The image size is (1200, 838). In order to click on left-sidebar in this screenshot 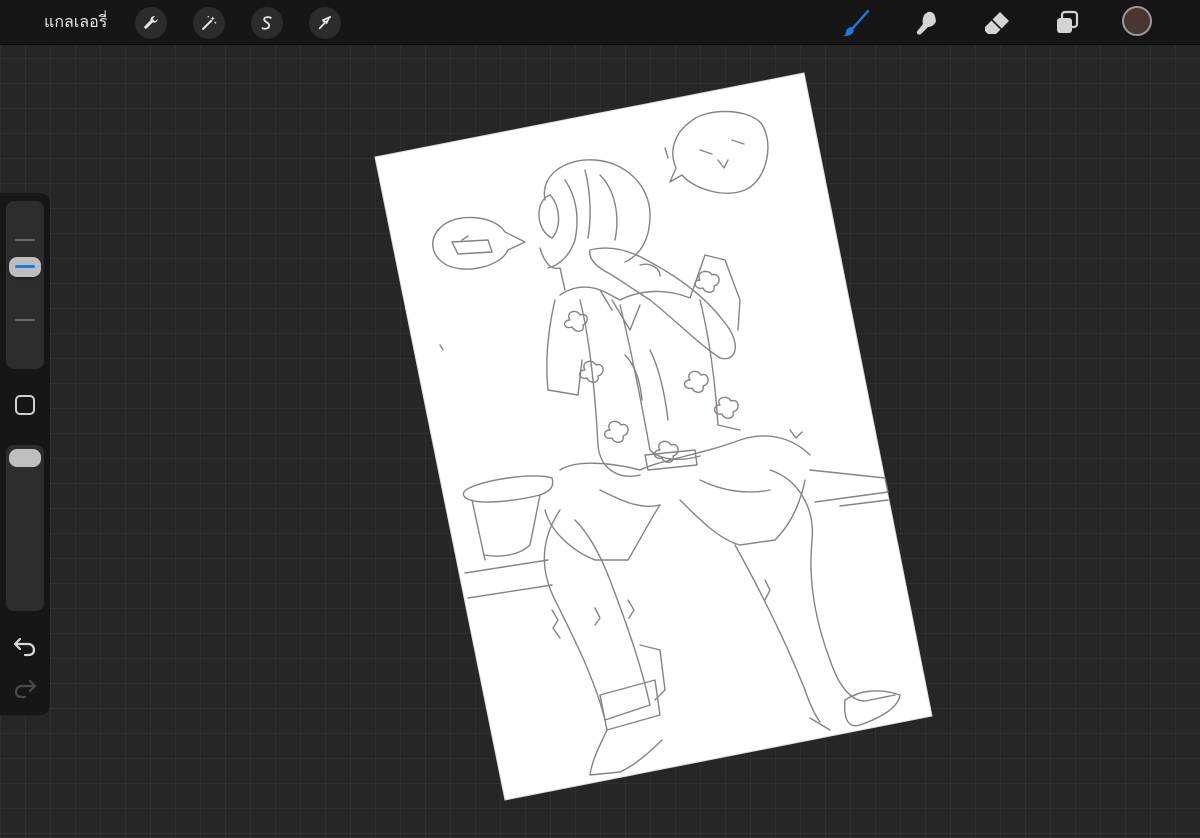, I will do `click(25, 454)`.